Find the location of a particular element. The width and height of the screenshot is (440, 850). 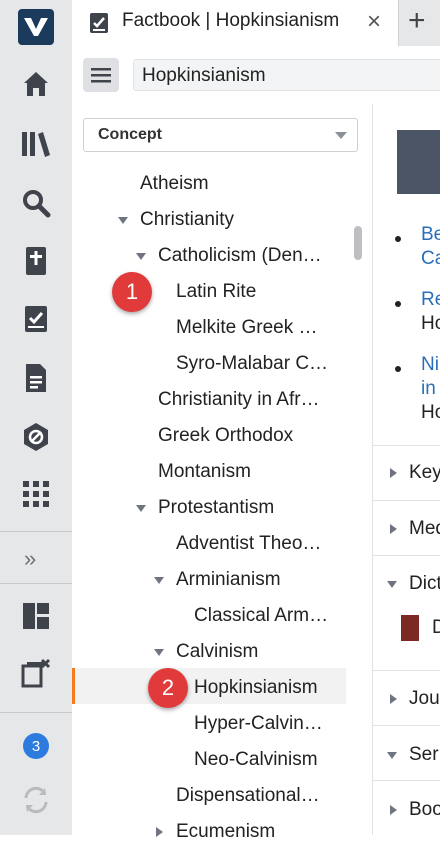

step-marker-1: 1 is located at coordinates (132, 292).